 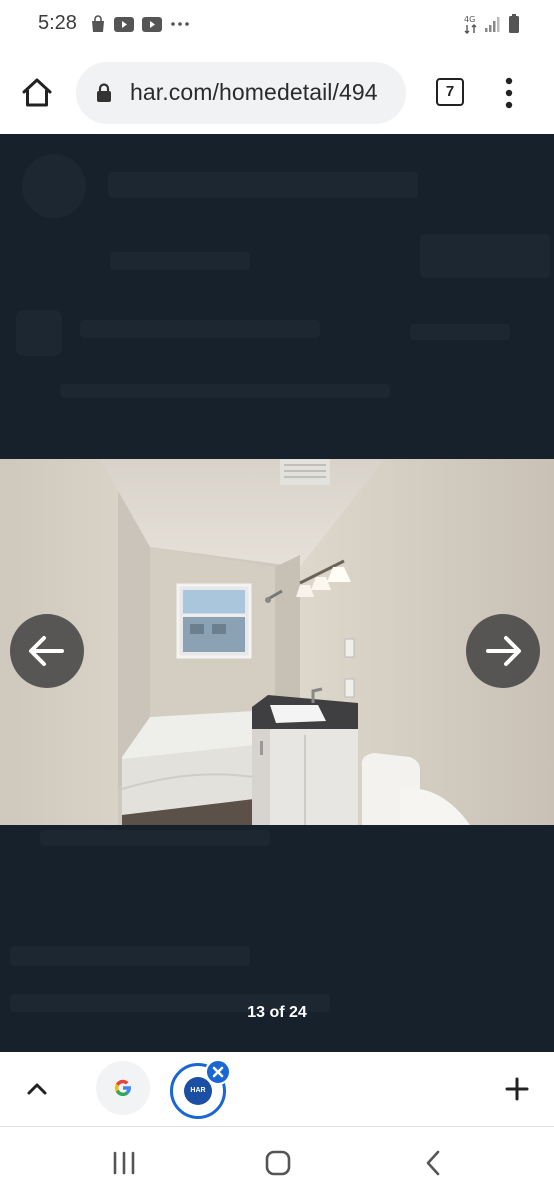 I want to click on arrow-right-icon, so click(x=503, y=651).